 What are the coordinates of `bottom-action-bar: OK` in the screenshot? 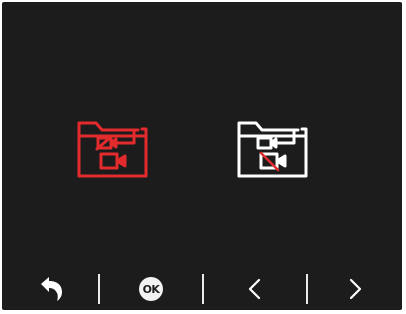 It's located at (202, 289).